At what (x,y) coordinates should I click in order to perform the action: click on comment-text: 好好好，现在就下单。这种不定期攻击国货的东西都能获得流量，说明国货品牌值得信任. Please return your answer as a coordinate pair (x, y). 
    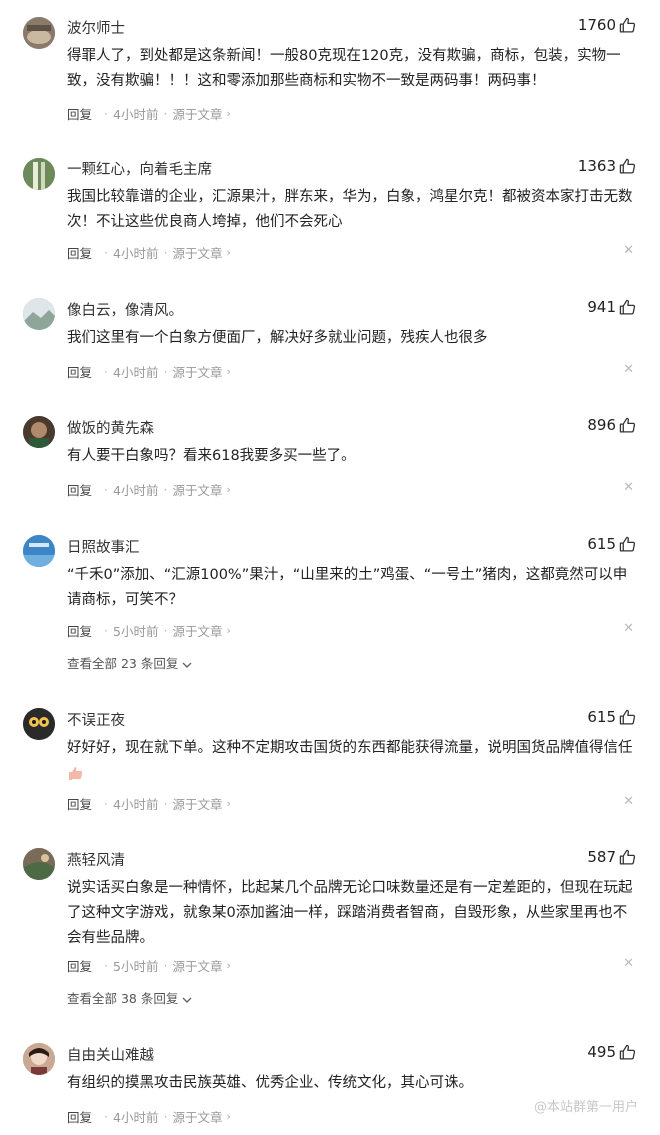
    Looking at the image, I should click on (351, 761).